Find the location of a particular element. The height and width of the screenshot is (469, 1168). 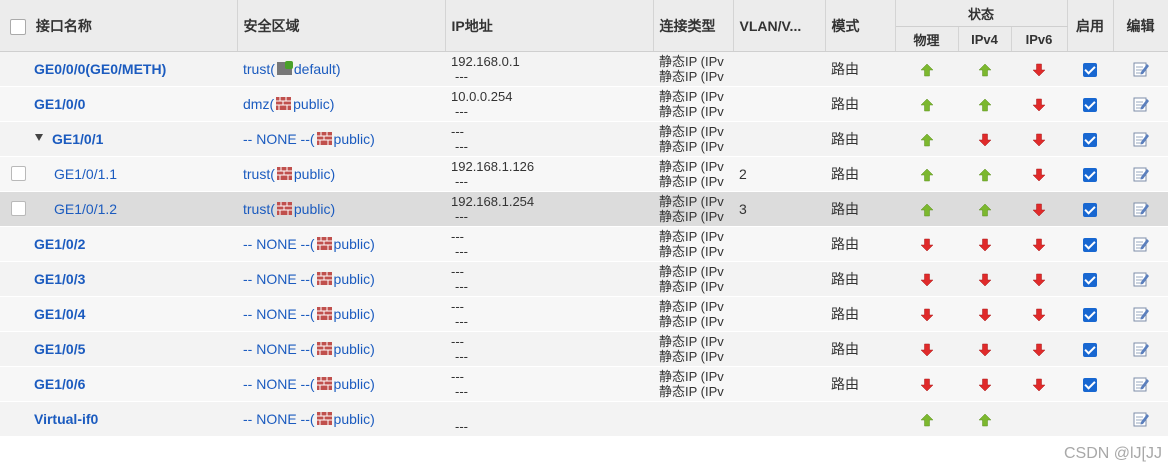

col-header-enable: 启用 is located at coordinates (1090, 26).